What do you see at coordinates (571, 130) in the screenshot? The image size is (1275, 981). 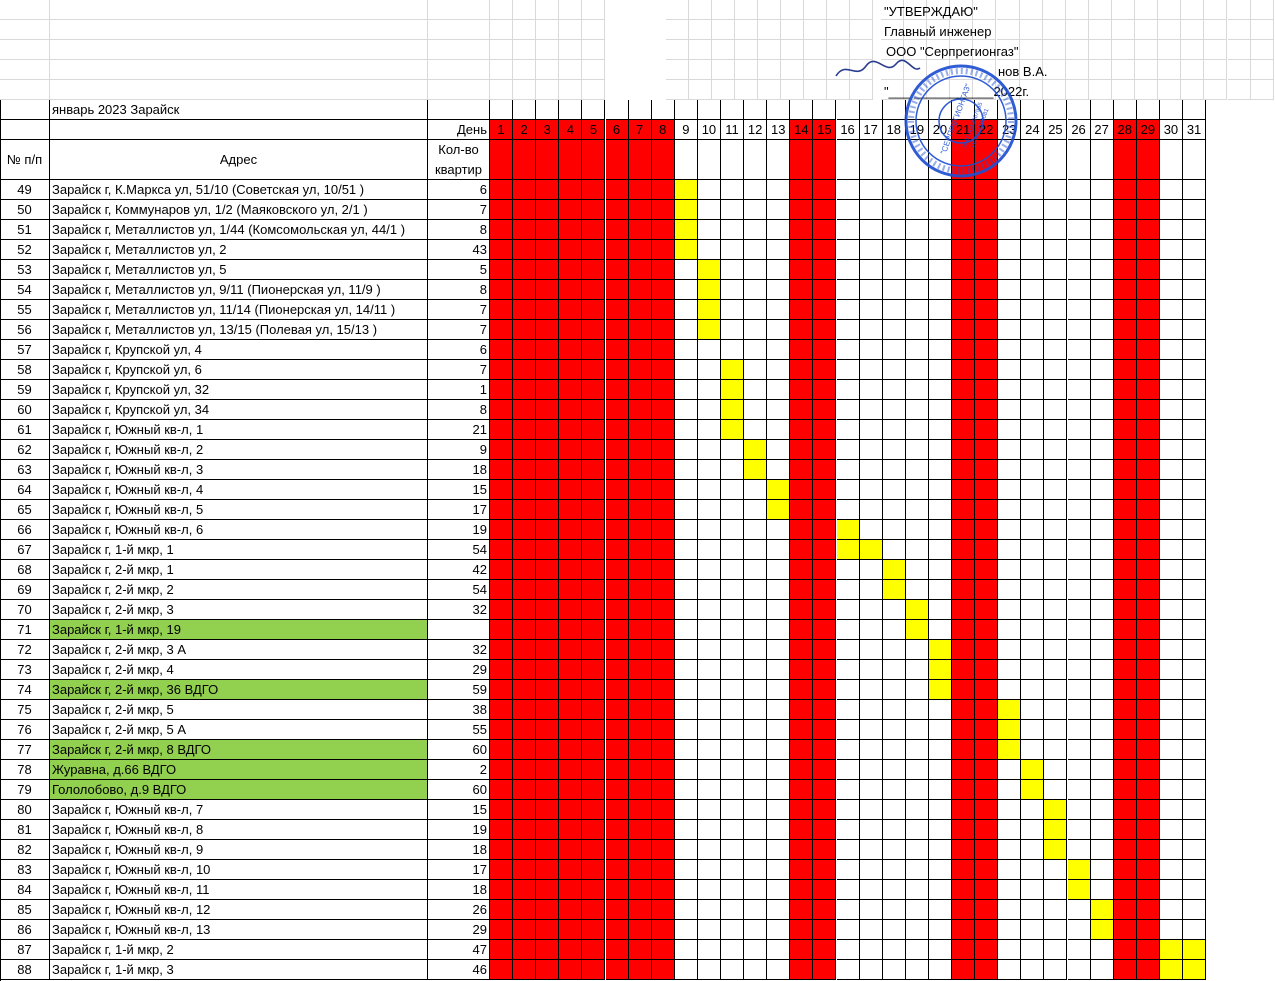 I see `day-number-4: 4` at bounding box center [571, 130].